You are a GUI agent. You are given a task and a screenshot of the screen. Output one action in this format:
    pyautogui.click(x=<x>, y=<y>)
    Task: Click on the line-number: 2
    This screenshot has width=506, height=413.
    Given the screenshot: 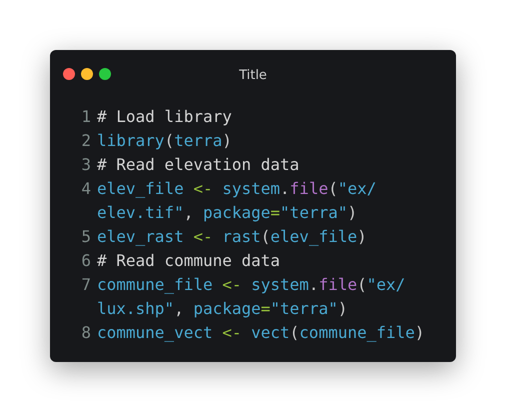 What is the action you would take?
    pyautogui.click(x=85, y=141)
    